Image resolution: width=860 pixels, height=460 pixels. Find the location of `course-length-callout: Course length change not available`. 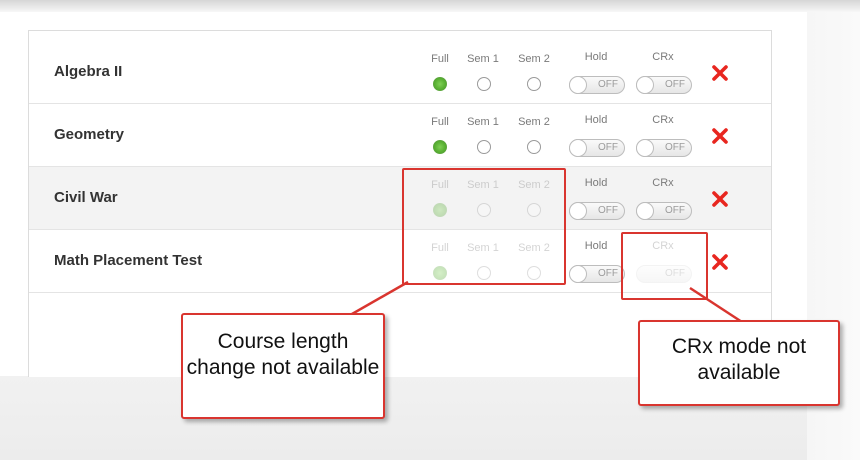

course-length-callout: Course length change not available is located at coordinates (283, 366).